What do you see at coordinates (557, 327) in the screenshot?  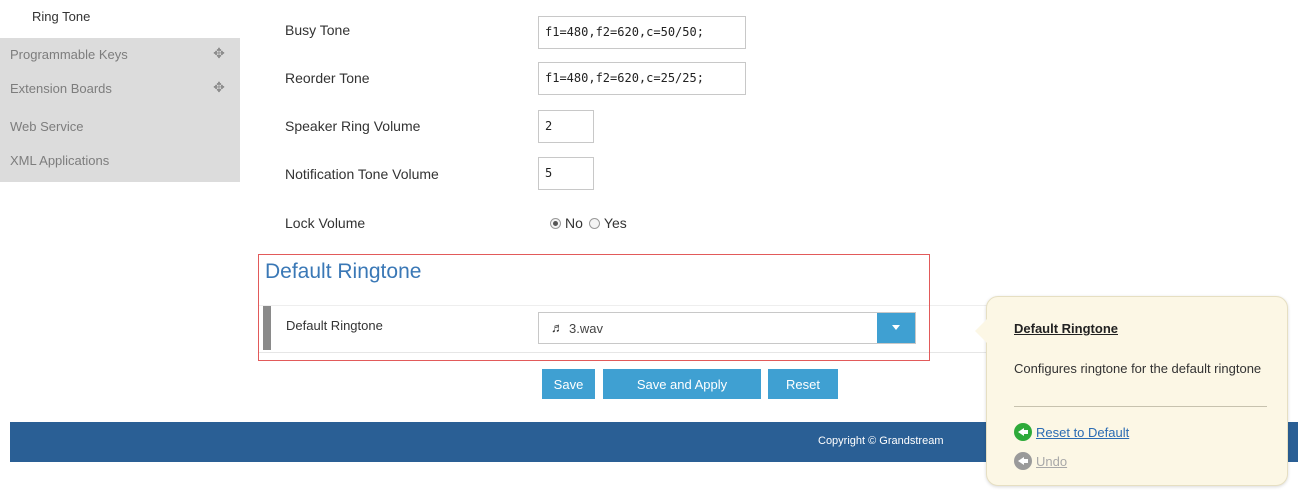 I see `music-note-icon: ♬` at bounding box center [557, 327].